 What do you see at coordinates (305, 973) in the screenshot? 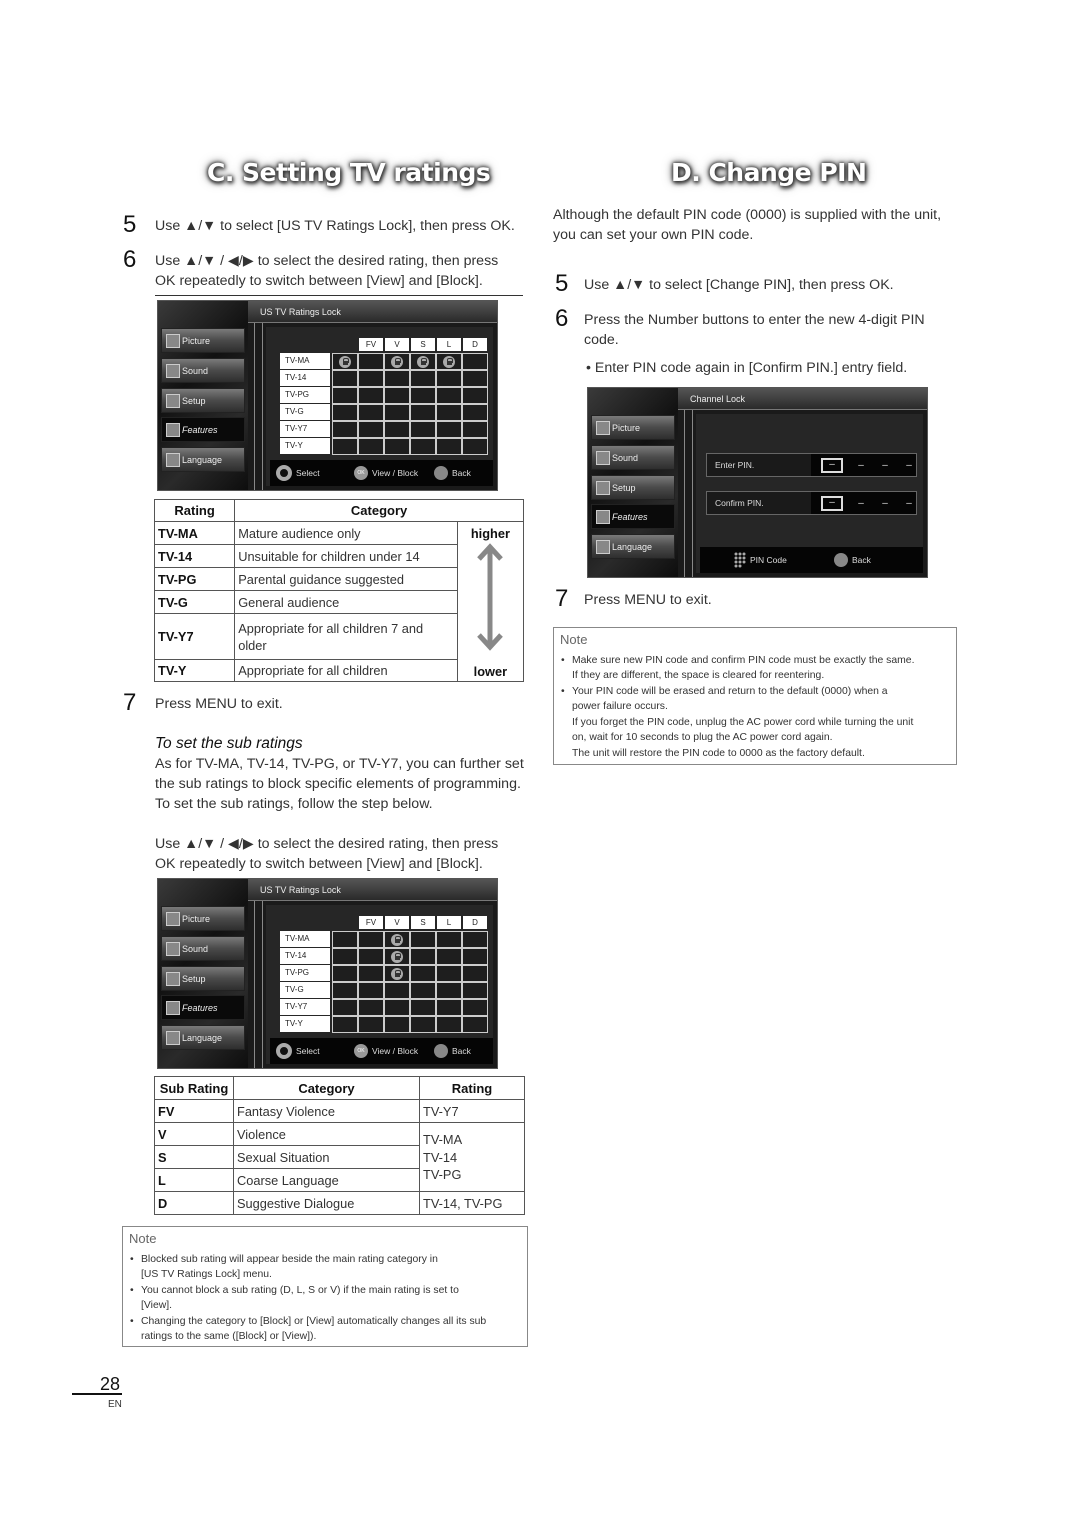
I see `rating-row-label: TV-PG` at bounding box center [305, 973].